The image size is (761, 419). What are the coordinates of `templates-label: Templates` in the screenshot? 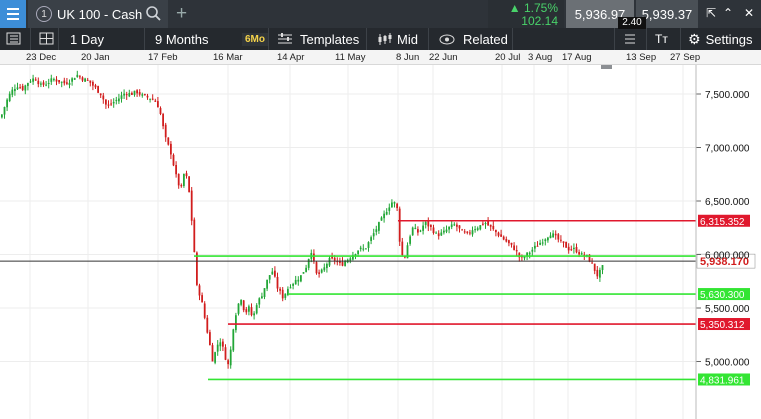 It's located at (330, 39).